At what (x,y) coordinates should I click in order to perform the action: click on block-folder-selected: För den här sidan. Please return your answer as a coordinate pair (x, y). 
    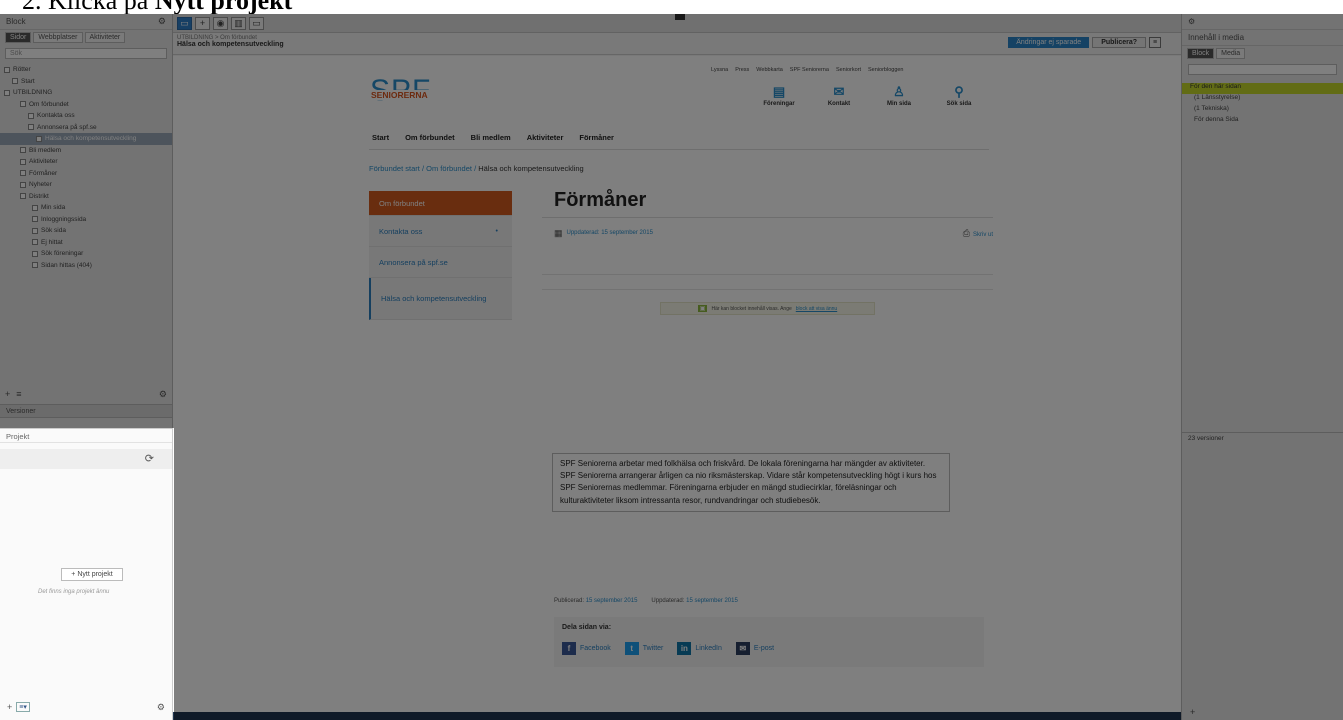
    Looking at the image, I should click on (1262, 88).